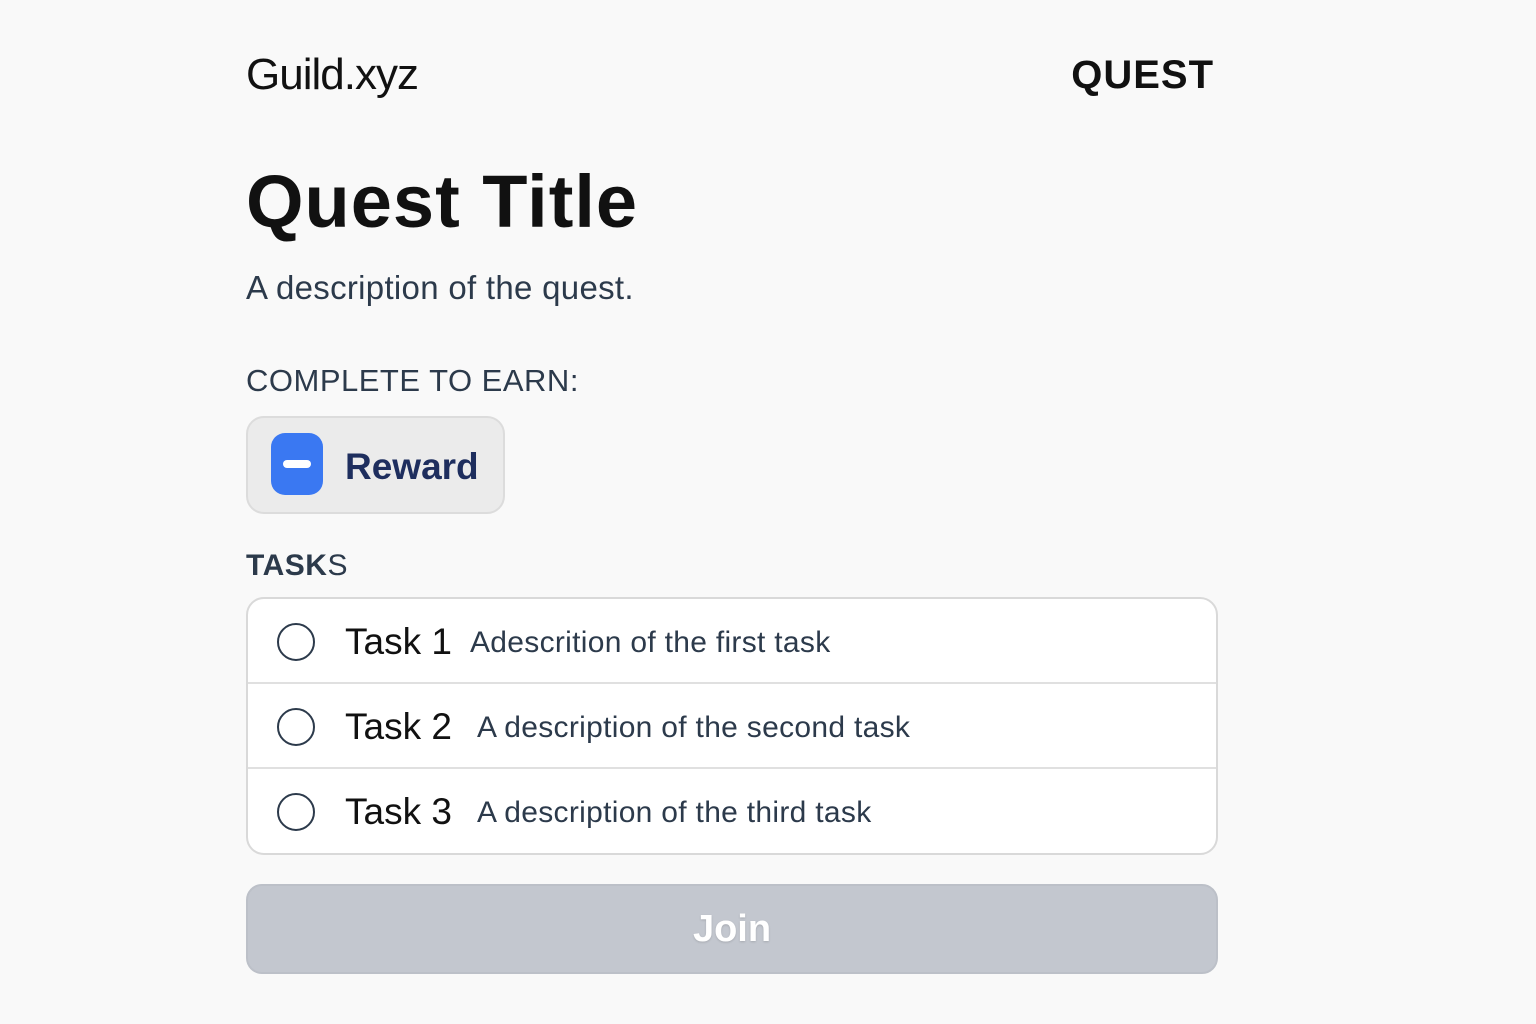  Describe the element at coordinates (332, 75) in the screenshot. I see `brand-logo: Guild.xyz` at that location.